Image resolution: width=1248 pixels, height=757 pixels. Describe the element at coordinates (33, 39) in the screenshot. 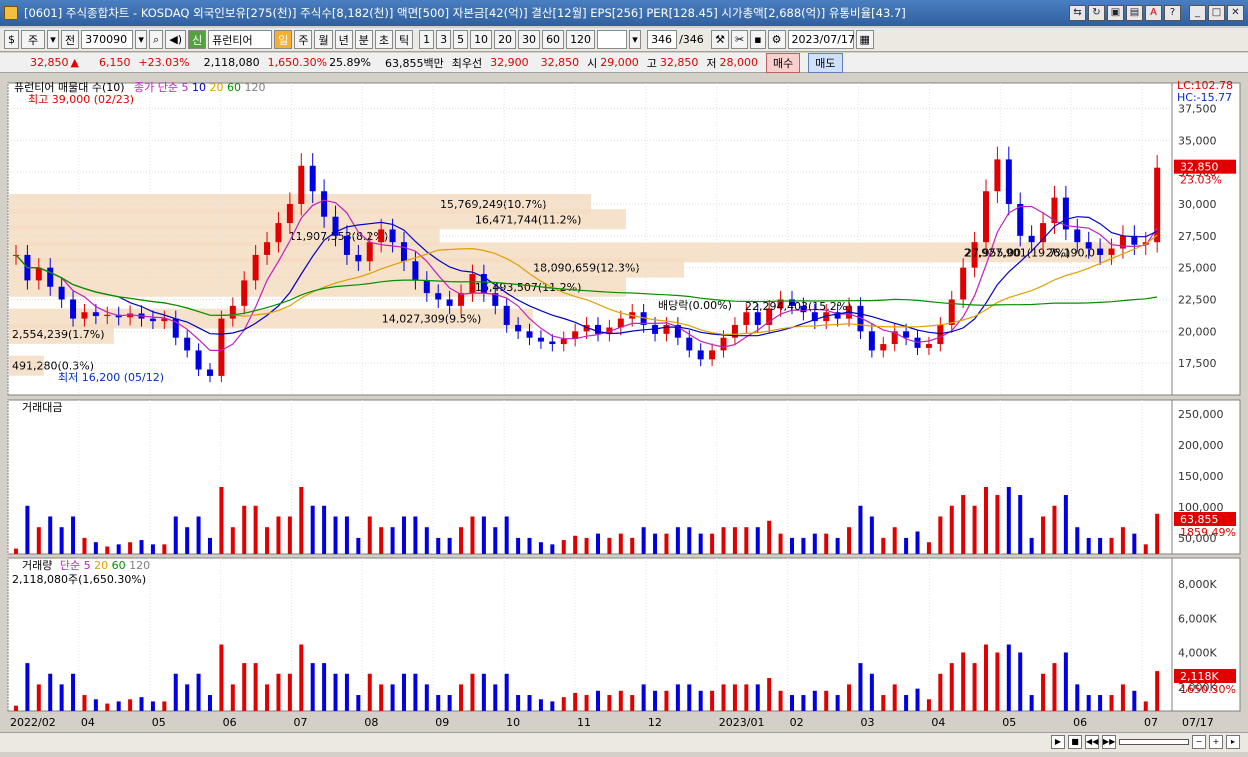

I see `market-select: 주` at that location.